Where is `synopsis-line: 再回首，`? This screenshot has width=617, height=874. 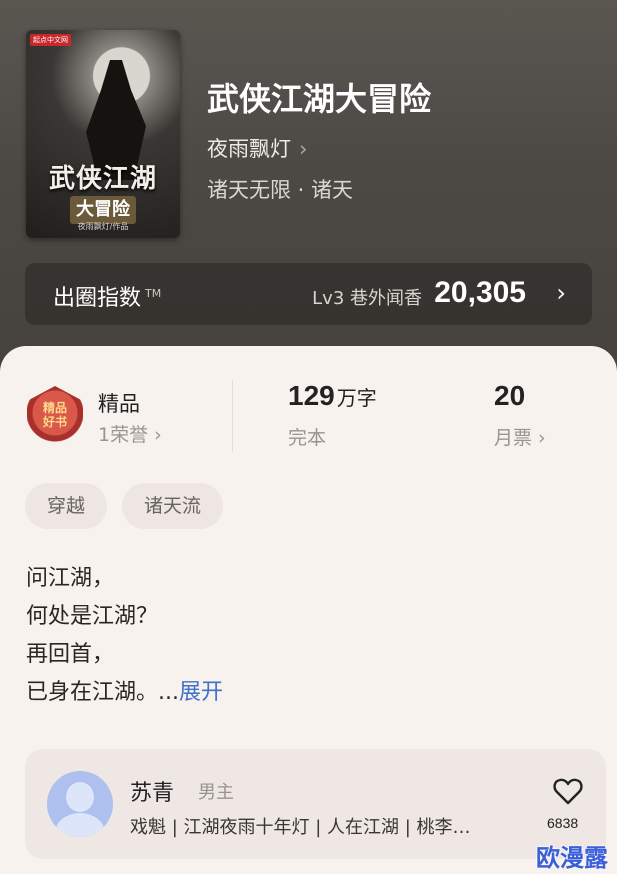
synopsis-line: 再回首， is located at coordinates (70, 654).